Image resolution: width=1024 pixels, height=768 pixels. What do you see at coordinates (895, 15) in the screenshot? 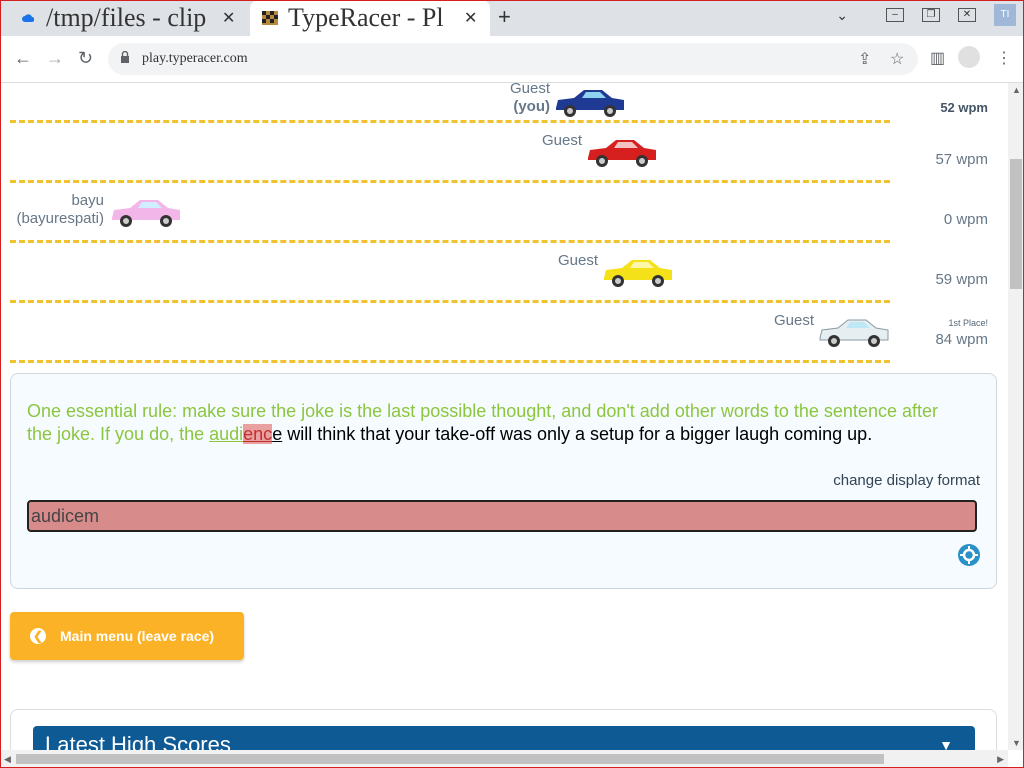
I see `minimize-button: –` at bounding box center [895, 15].